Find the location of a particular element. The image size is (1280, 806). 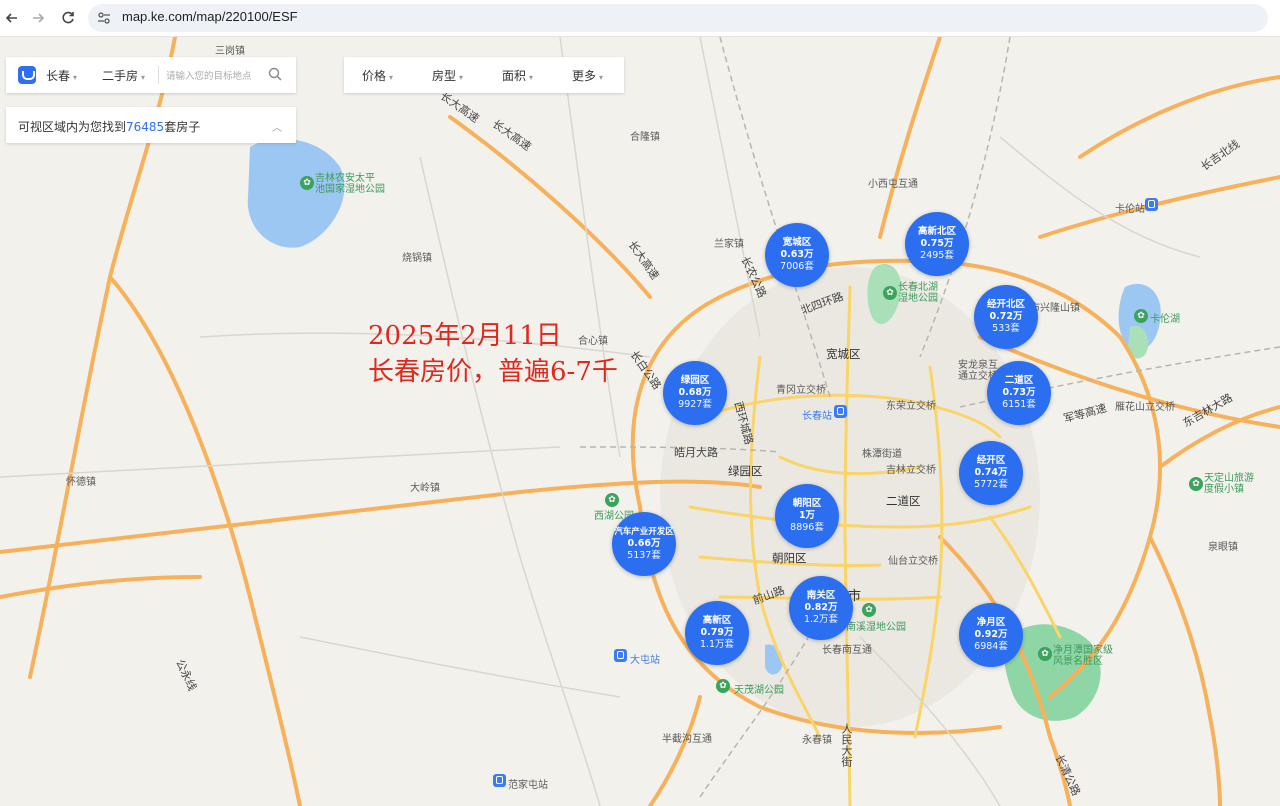

district-bubble: 南关区 0.82万 1.2万套 is located at coordinates (821, 608).